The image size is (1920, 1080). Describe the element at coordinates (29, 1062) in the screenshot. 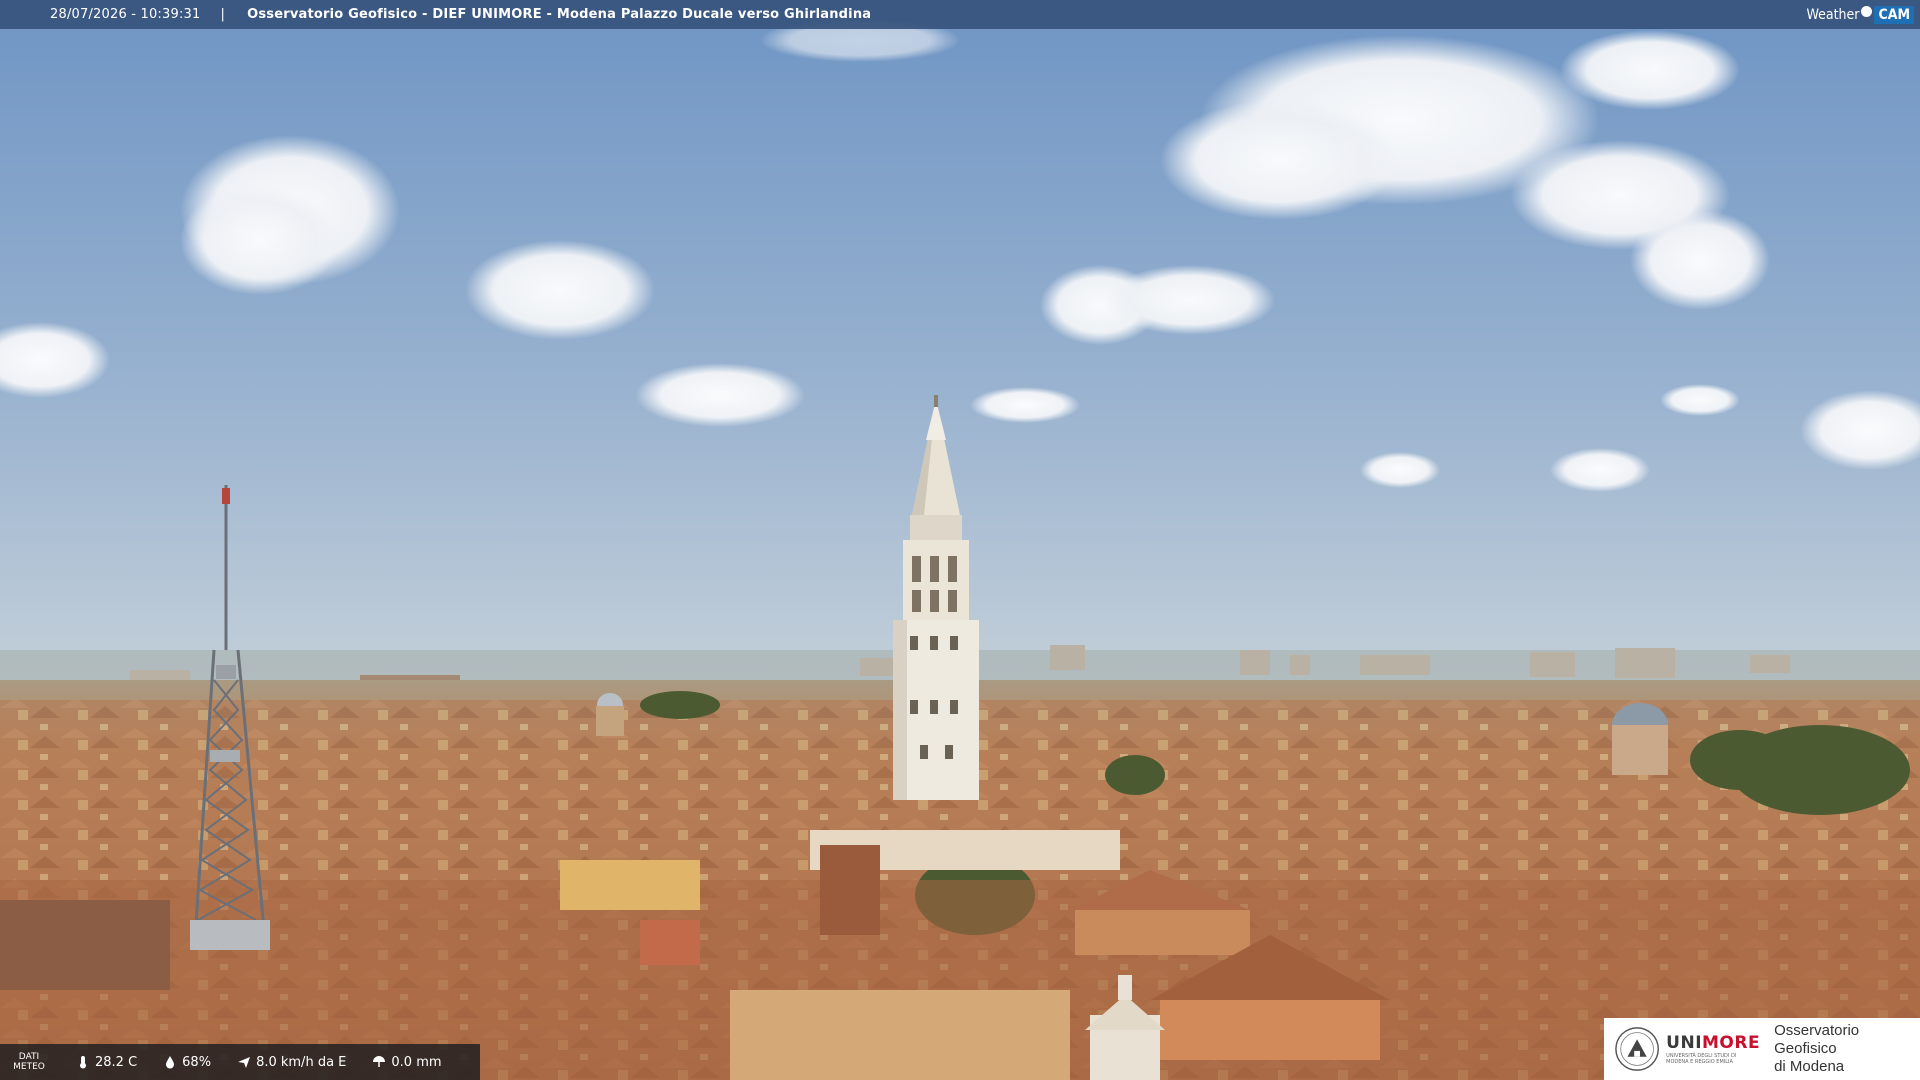

I see `weather-label: DATI METEO` at that location.